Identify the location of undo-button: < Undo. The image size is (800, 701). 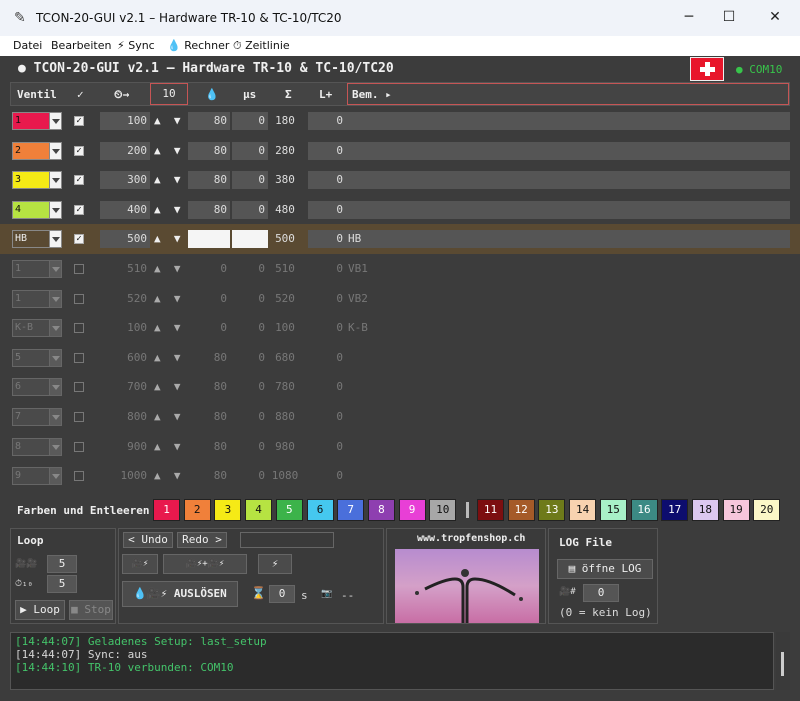
(148, 540).